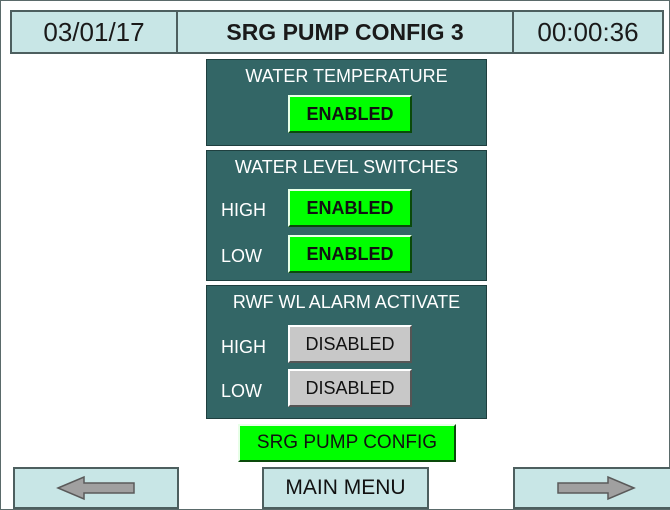  I want to click on wl-high-toggle: ENABLED, so click(350, 208).